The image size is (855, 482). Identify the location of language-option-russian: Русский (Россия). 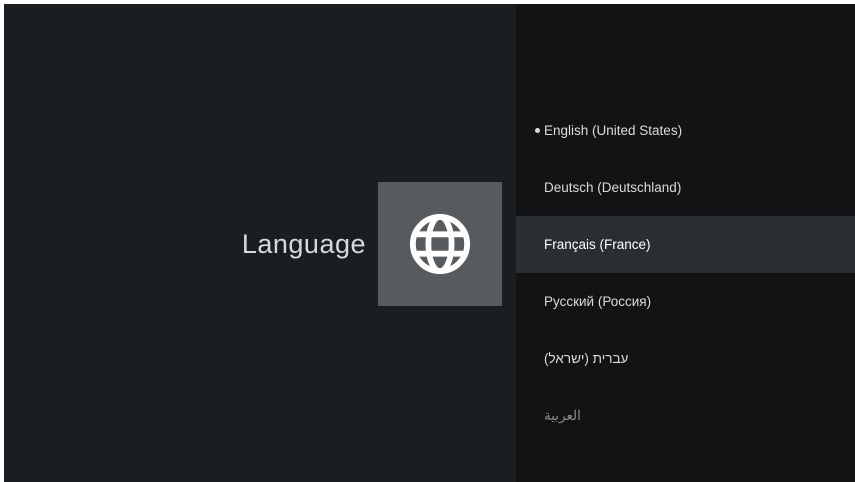
(685, 301).